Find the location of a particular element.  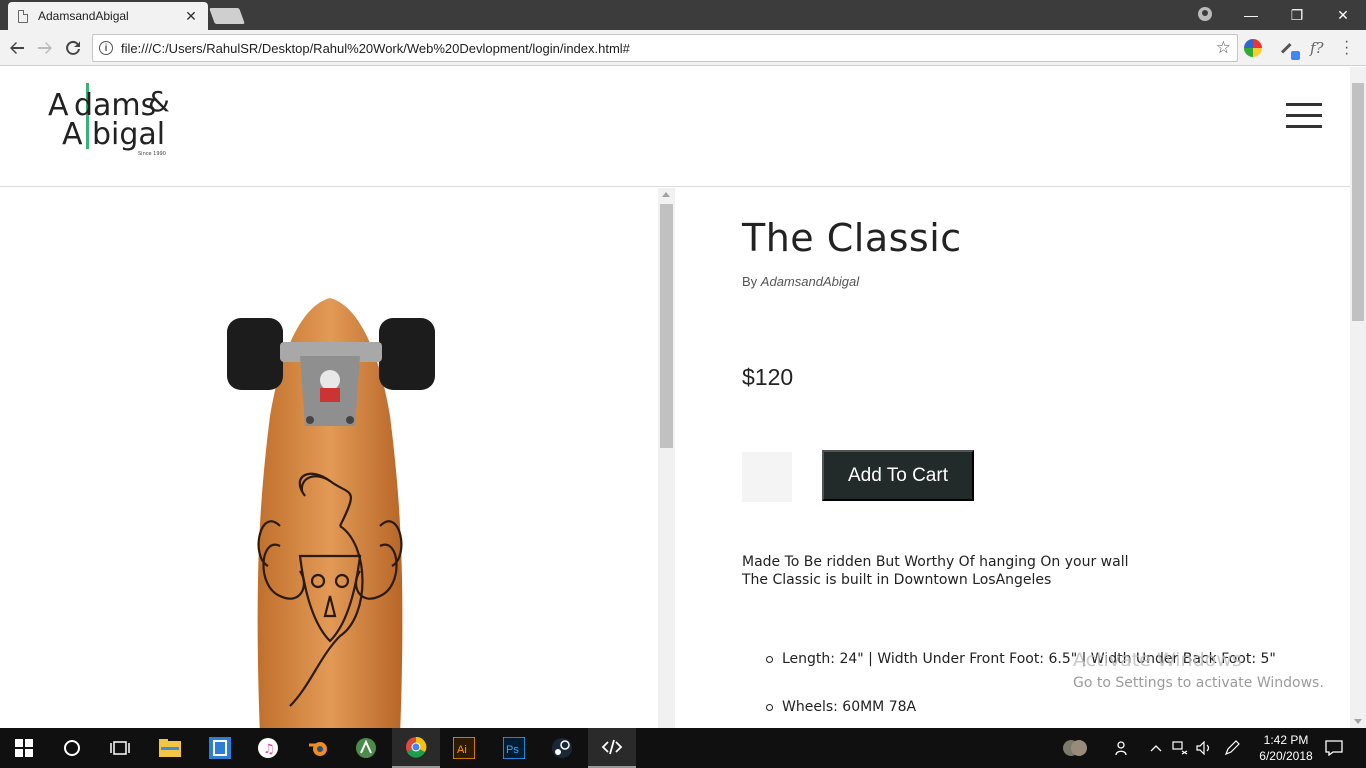

chevron-up-icon is located at coordinates (1156, 748).